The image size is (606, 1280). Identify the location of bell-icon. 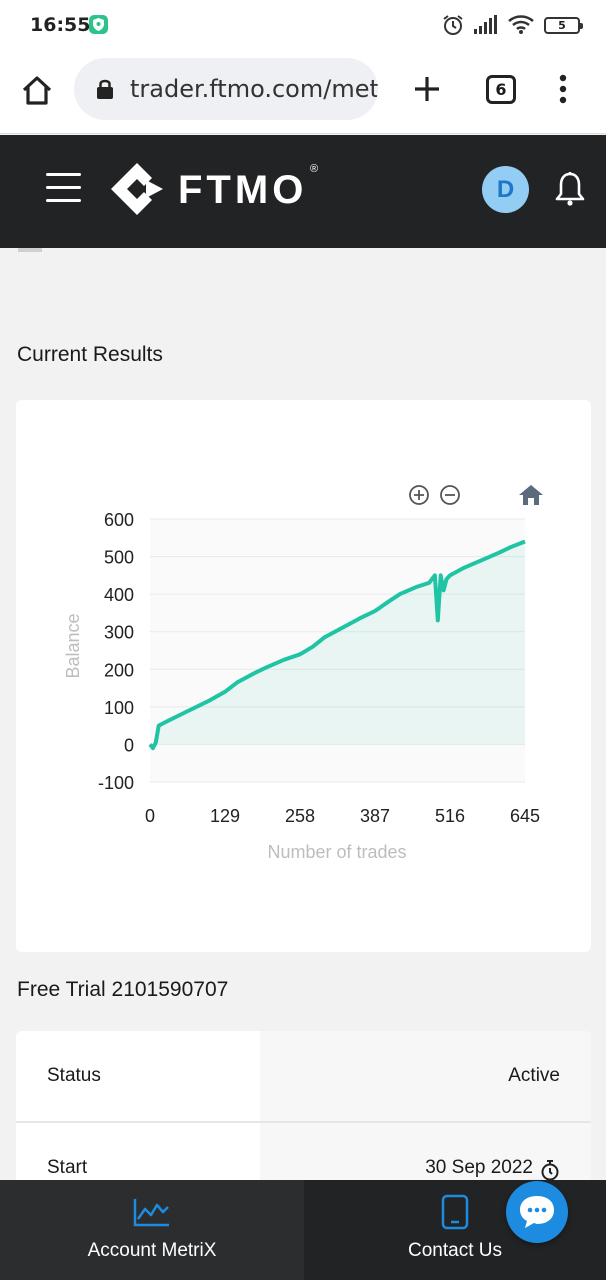
(570, 189).